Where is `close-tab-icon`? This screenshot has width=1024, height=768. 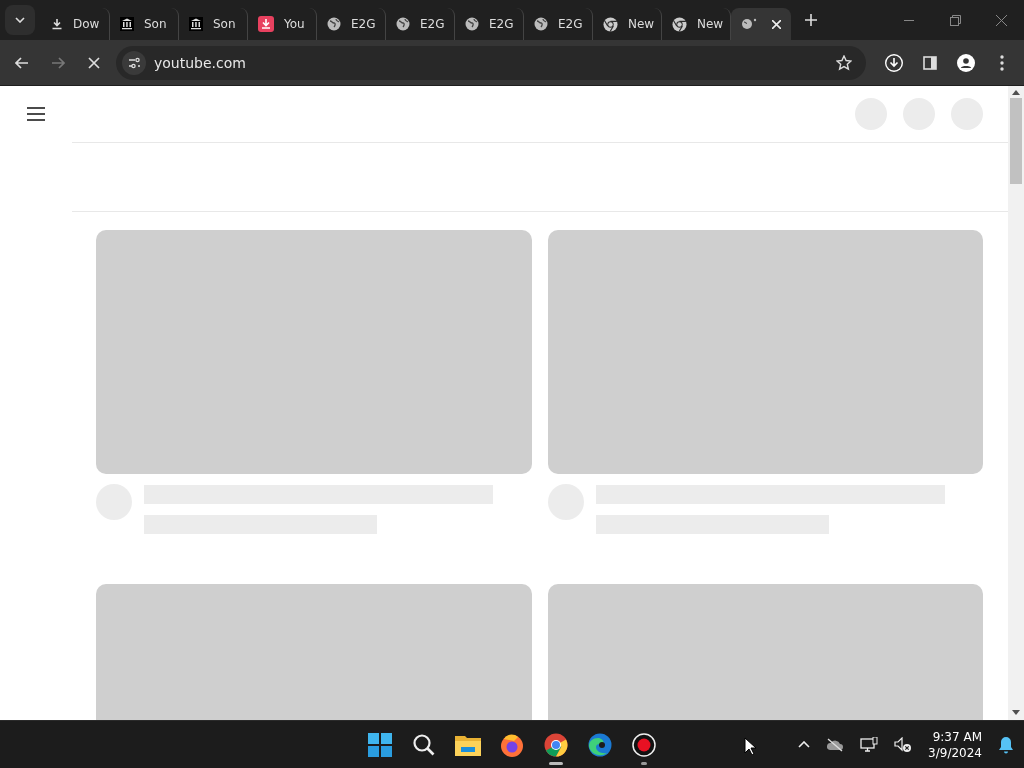 close-tab-icon is located at coordinates (776, 24).